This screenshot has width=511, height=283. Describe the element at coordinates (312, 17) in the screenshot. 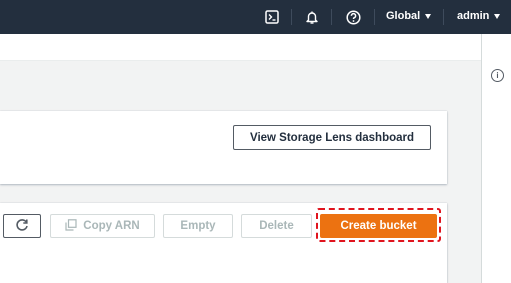

I see `bell-icon` at that location.